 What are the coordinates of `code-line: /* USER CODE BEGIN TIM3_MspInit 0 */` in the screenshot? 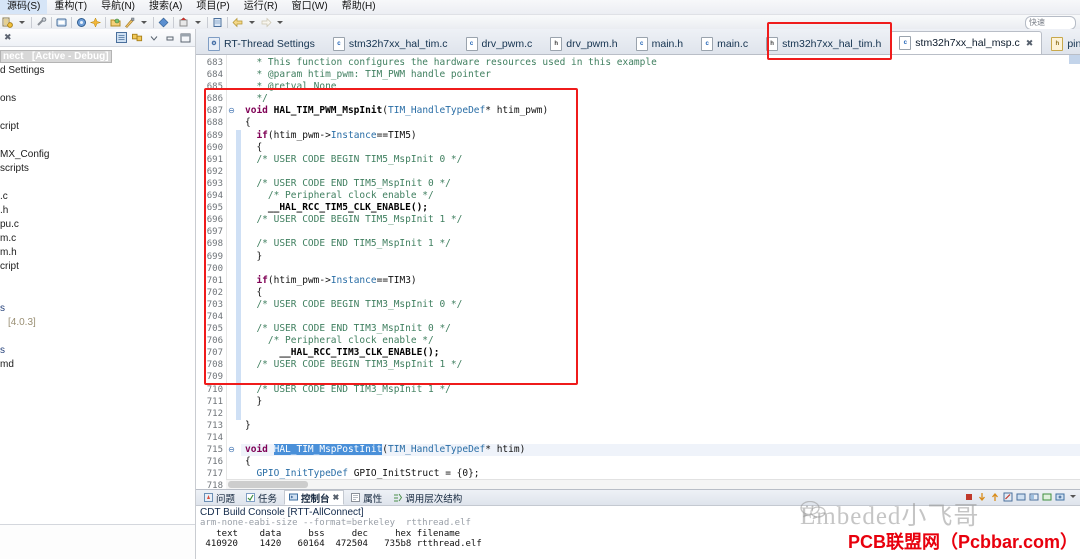 It's located at (660, 305).